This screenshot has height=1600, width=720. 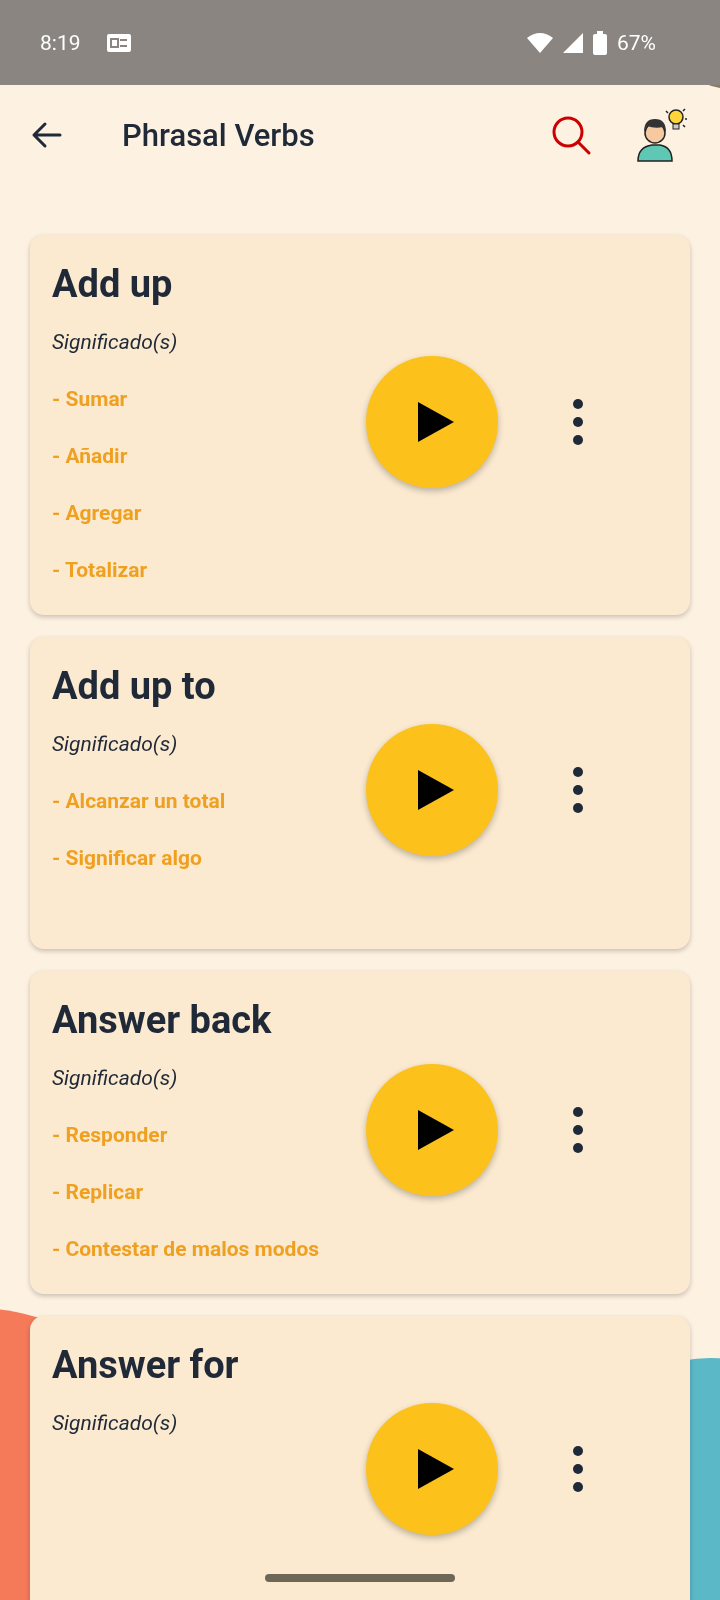 I want to click on search-icon, so click(x=571, y=135).